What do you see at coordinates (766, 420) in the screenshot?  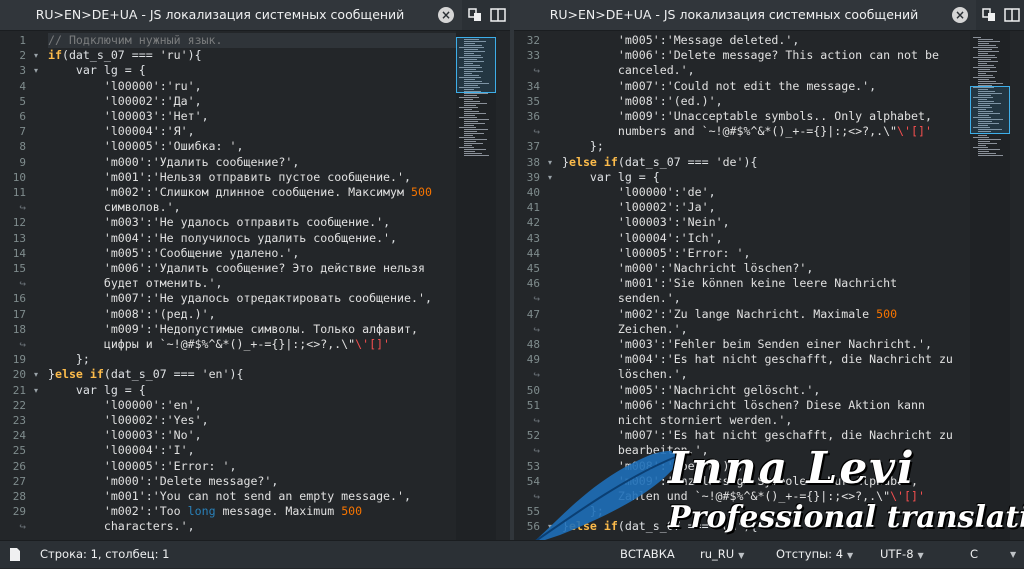 I see `code-line: nicht storniert werden.',` at bounding box center [766, 420].